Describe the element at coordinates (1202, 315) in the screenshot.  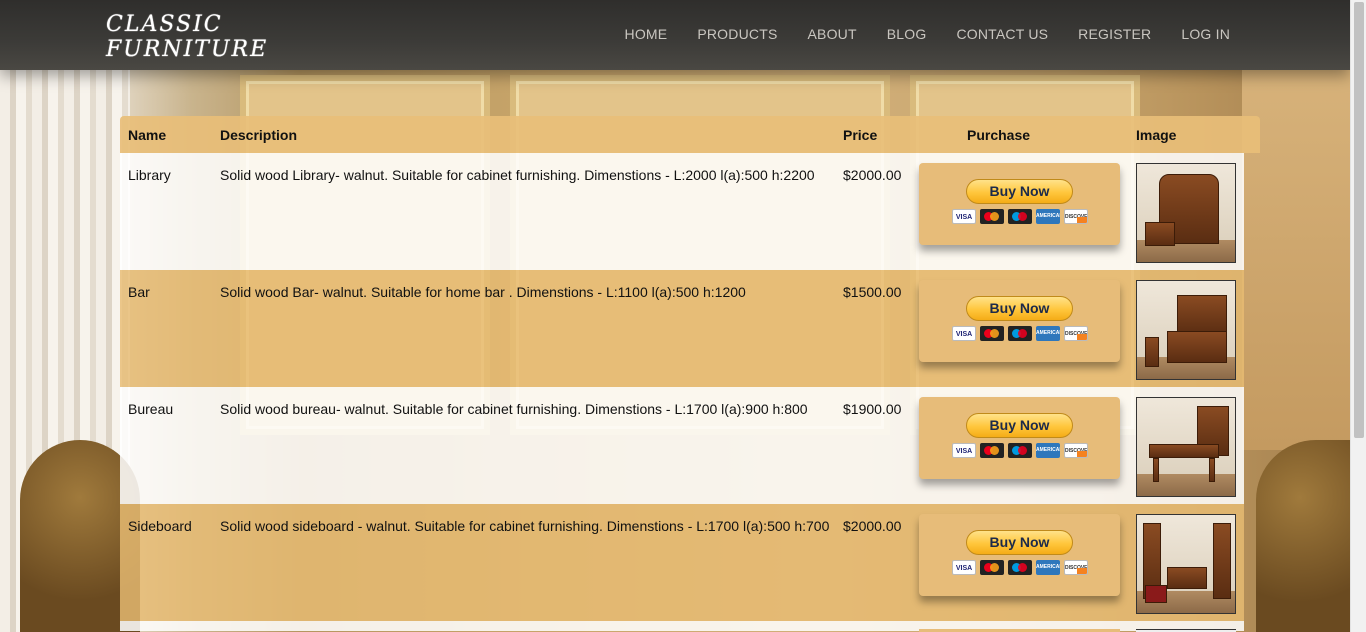
I see `bar-shelf-shape` at that location.